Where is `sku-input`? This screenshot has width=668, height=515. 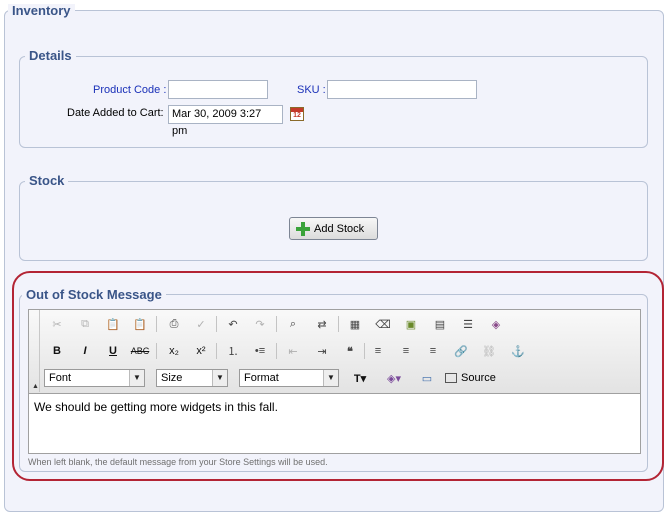
sku-input is located at coordinates (402, 89).